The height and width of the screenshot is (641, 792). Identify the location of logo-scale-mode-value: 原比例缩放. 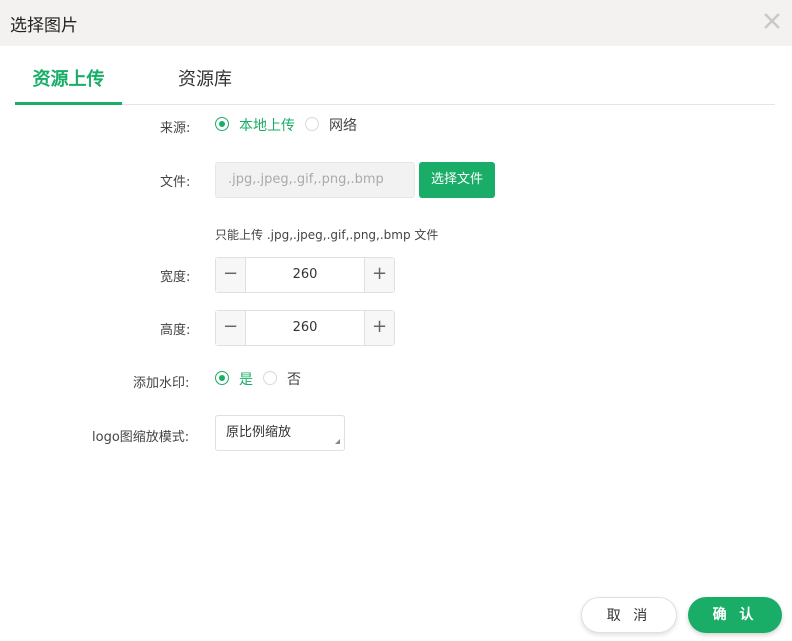
(259, 432).